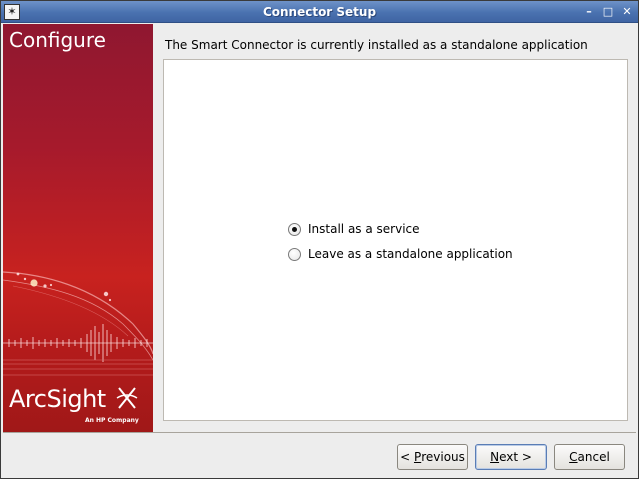 The width and height of the screenshot is (639, 479). What do you see at coordinates (78, 323) in the screenshot?
I see `side-banner-artwork` at bounding box center [78, 323].